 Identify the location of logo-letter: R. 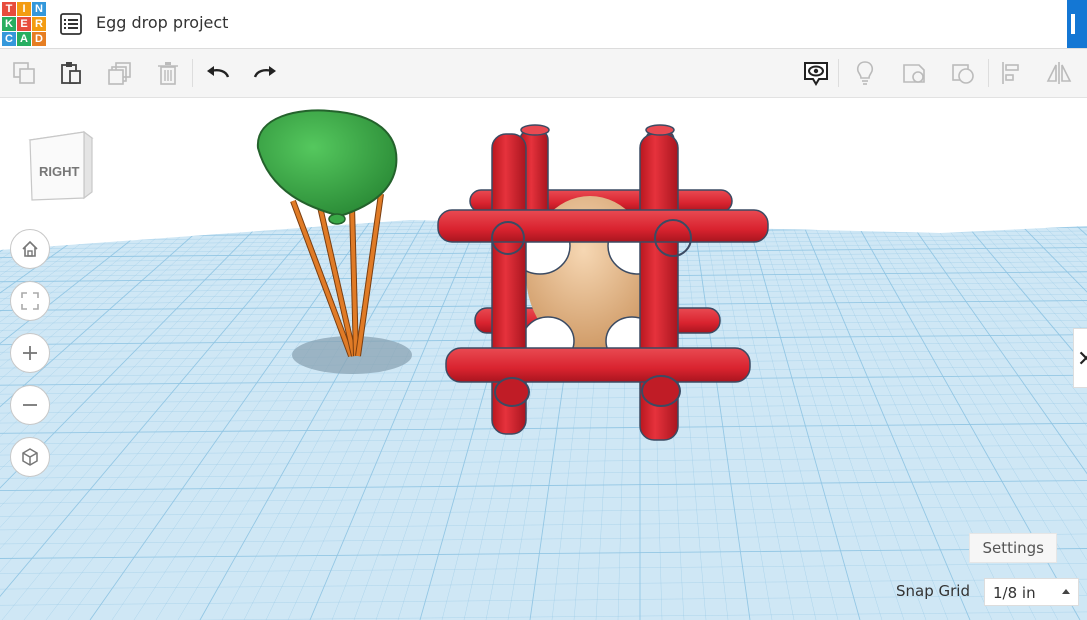
(39, 24).